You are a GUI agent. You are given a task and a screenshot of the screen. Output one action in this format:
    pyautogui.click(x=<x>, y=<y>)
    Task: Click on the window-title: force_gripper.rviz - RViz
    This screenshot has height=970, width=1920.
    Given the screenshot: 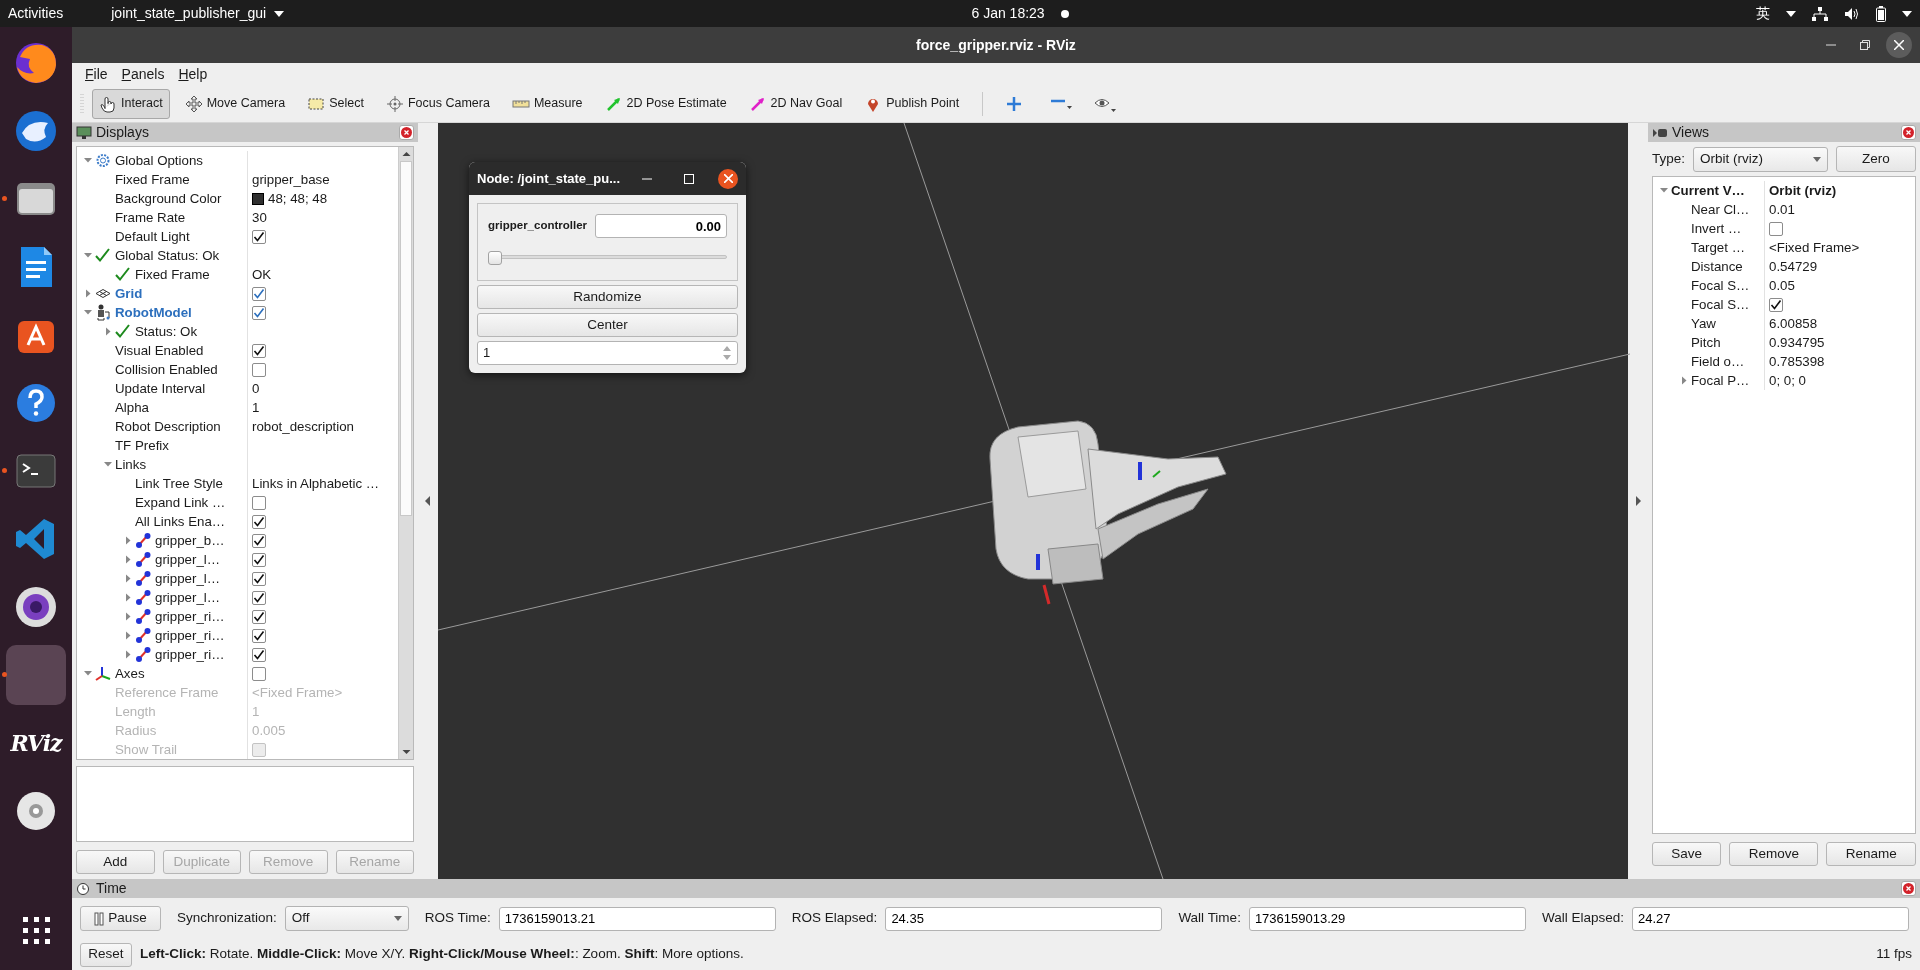 What is the action you would take?
    pyautogui.click(x=996, y=45)
    